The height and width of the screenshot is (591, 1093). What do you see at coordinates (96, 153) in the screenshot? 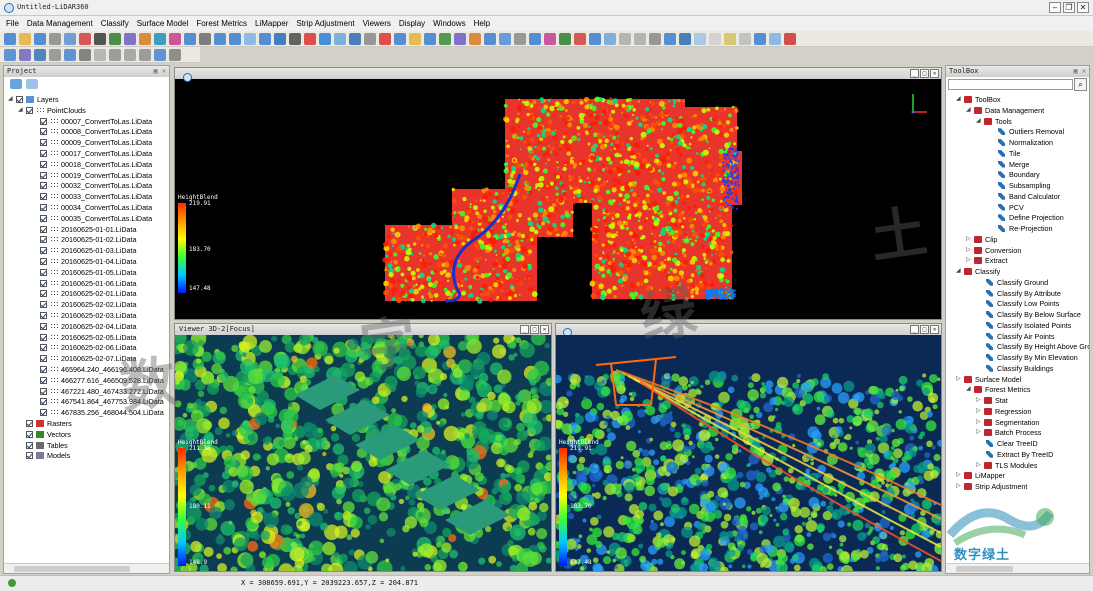
I see `tree-file: 00017_ConvertToLas.LiData` at bounding box center [96, 153].